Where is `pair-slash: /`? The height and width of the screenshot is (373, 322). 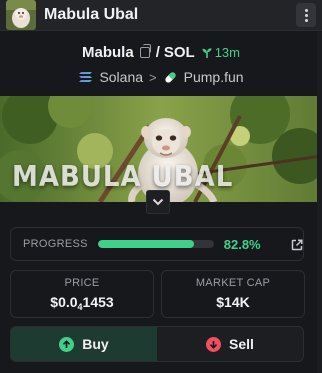 pair-slash: / is located at coordinates (157, 52).